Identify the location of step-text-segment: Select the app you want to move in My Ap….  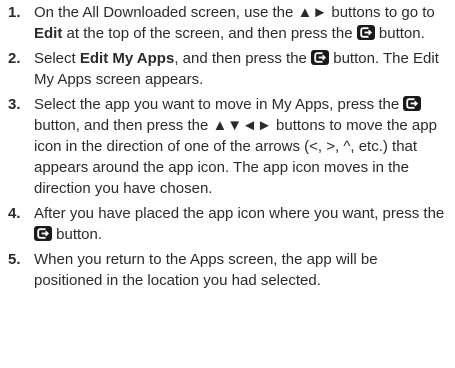
(219, 104).